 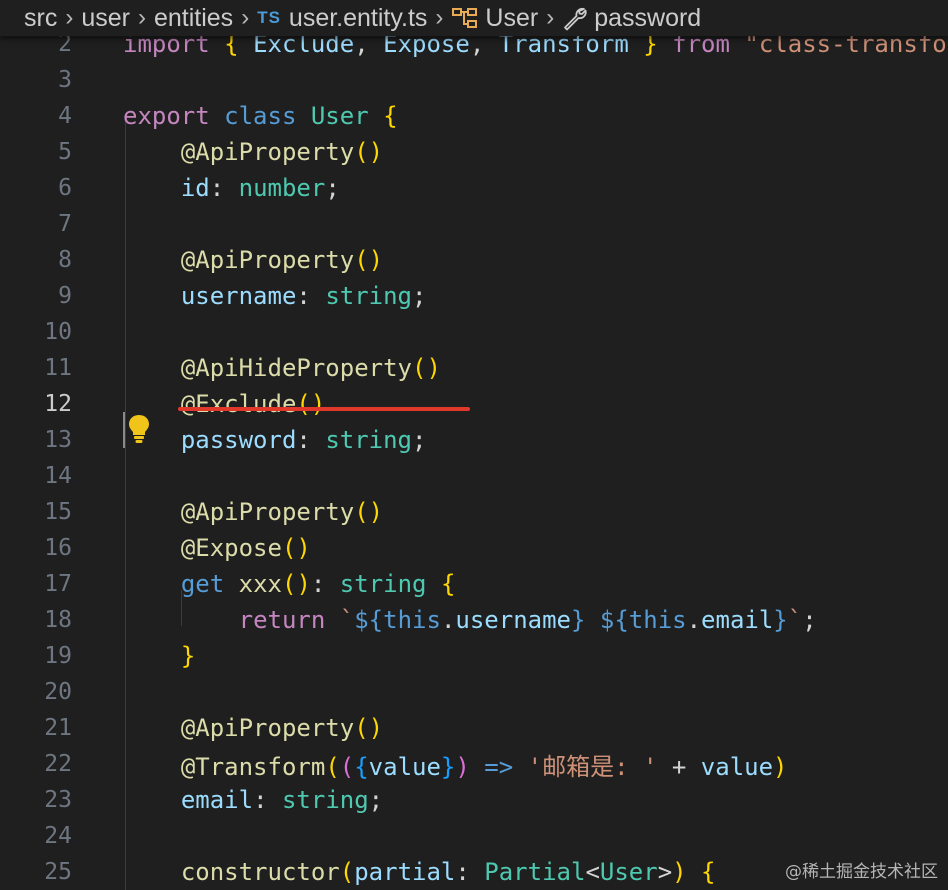 I want to click on breadcrumb-label: src, so click(x=41, y=17).